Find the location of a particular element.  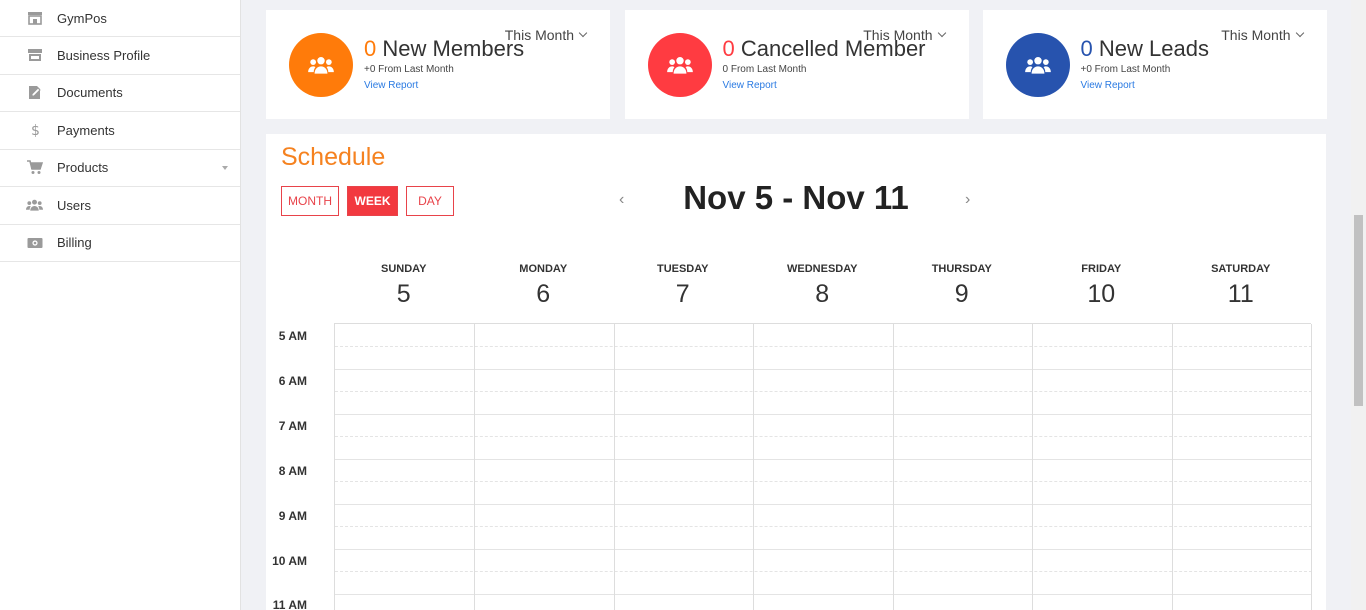

stat-title: Cancelled Member is located at coordinates (833, 48).